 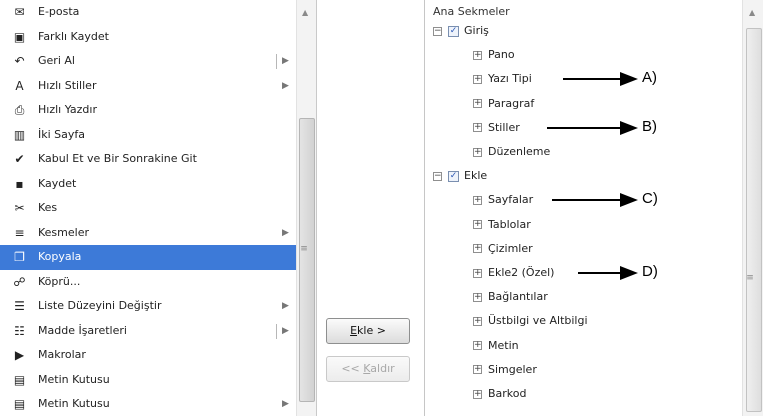 What do you see at coordinates (518, 297) in the screenshot?
I see `tree-node-label: Bağlantılar` at bounding box center [518, 297].